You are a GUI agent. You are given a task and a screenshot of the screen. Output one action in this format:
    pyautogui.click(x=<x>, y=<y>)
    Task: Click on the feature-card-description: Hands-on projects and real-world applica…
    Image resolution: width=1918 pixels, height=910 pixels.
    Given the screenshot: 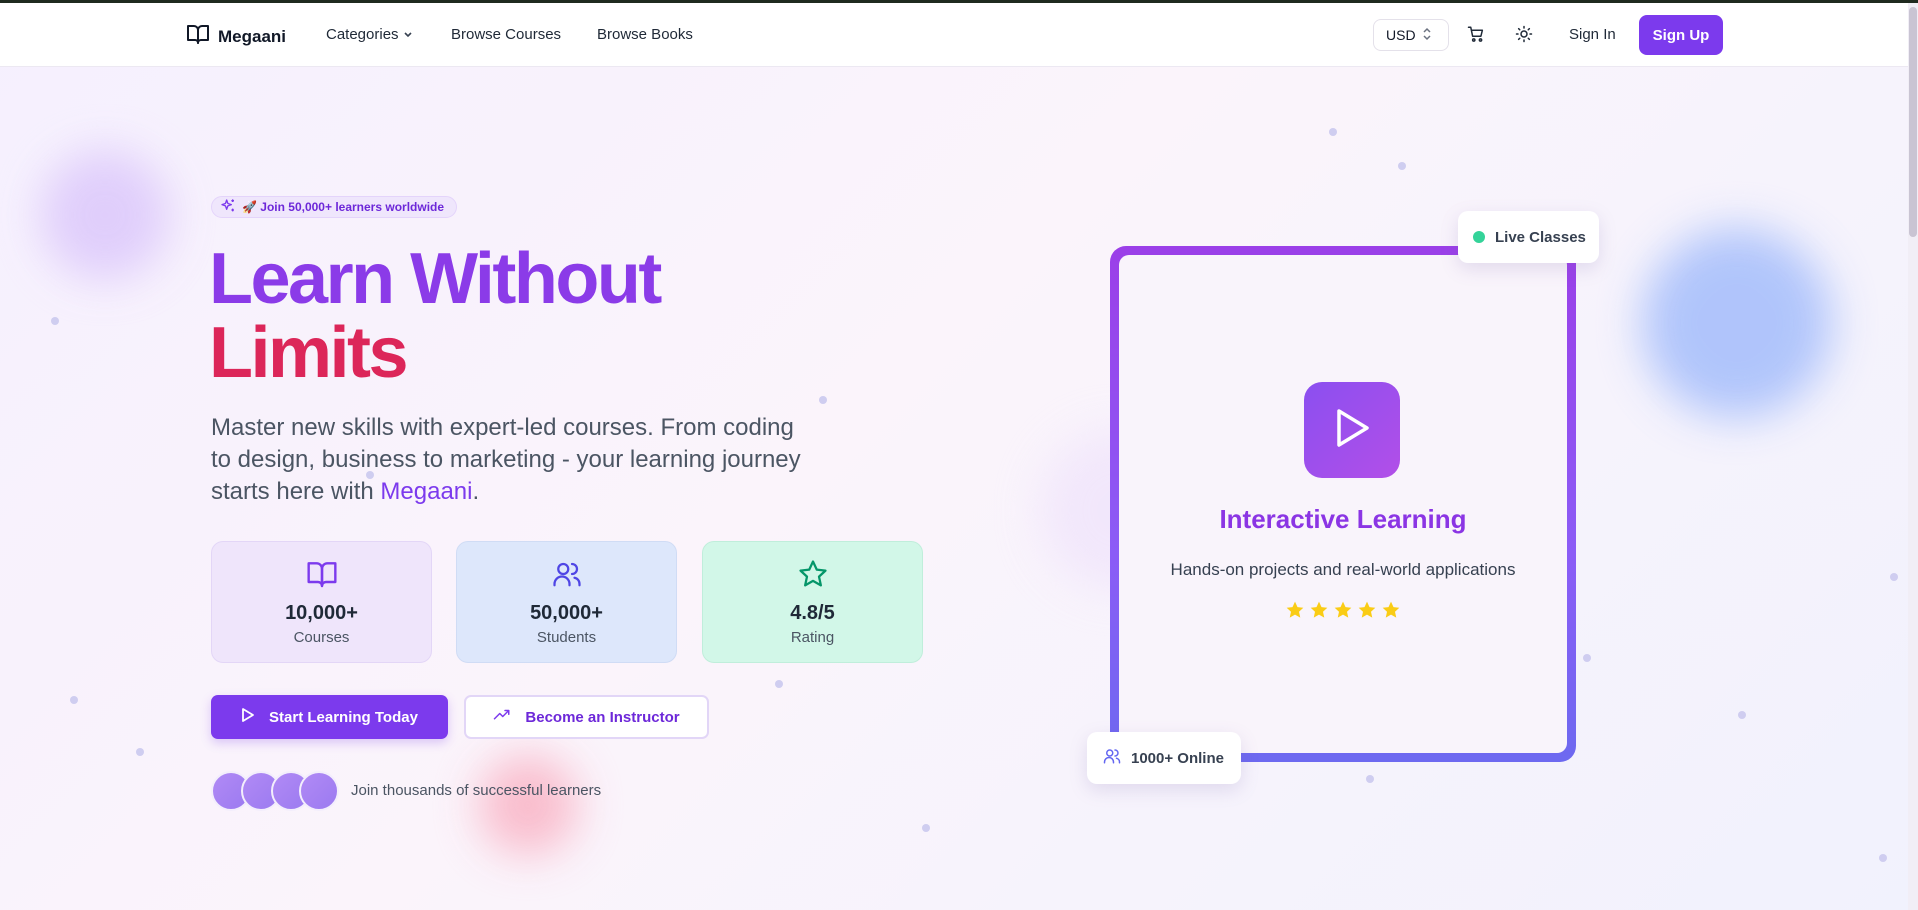 What is the action you would take?
    pyautogui.click(x=1343, y=569)
    